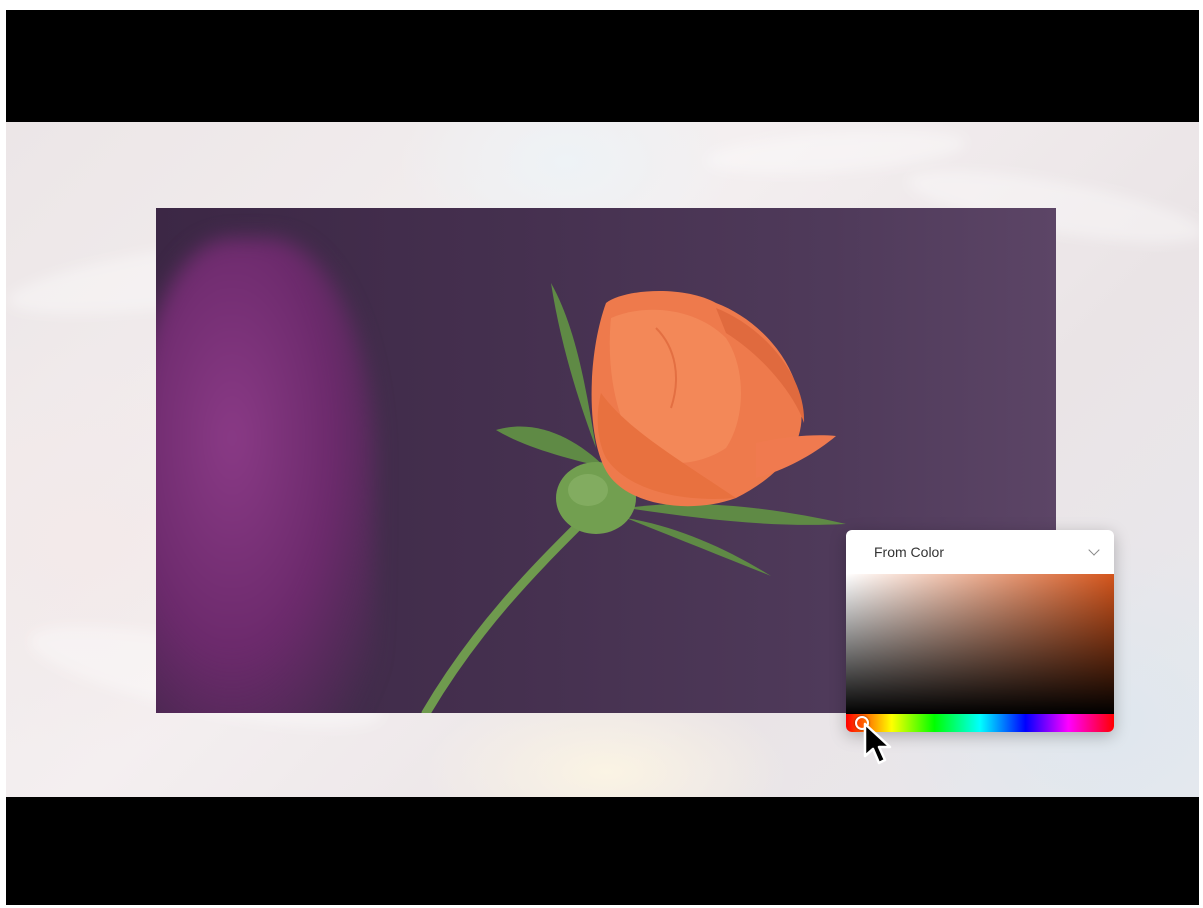 This screenshot has height=908, width=1203. What do you see at coordinates (602, 66) in the screenshot?
I see `letterbox-top` at bounding box center [602, 66].